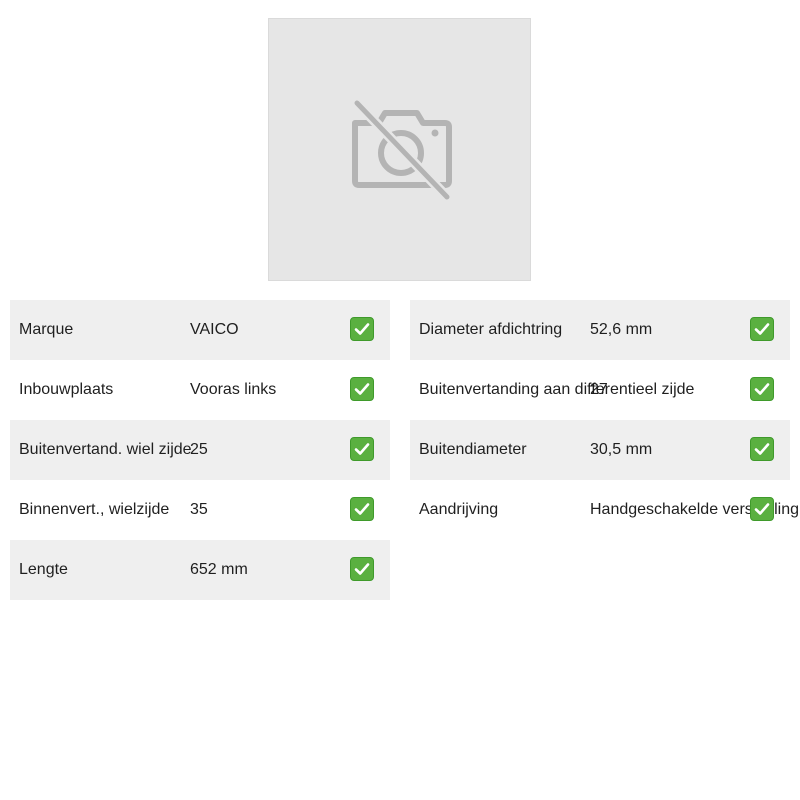  I want to click on spec-label: Buitendiameter, so click(473, 449).